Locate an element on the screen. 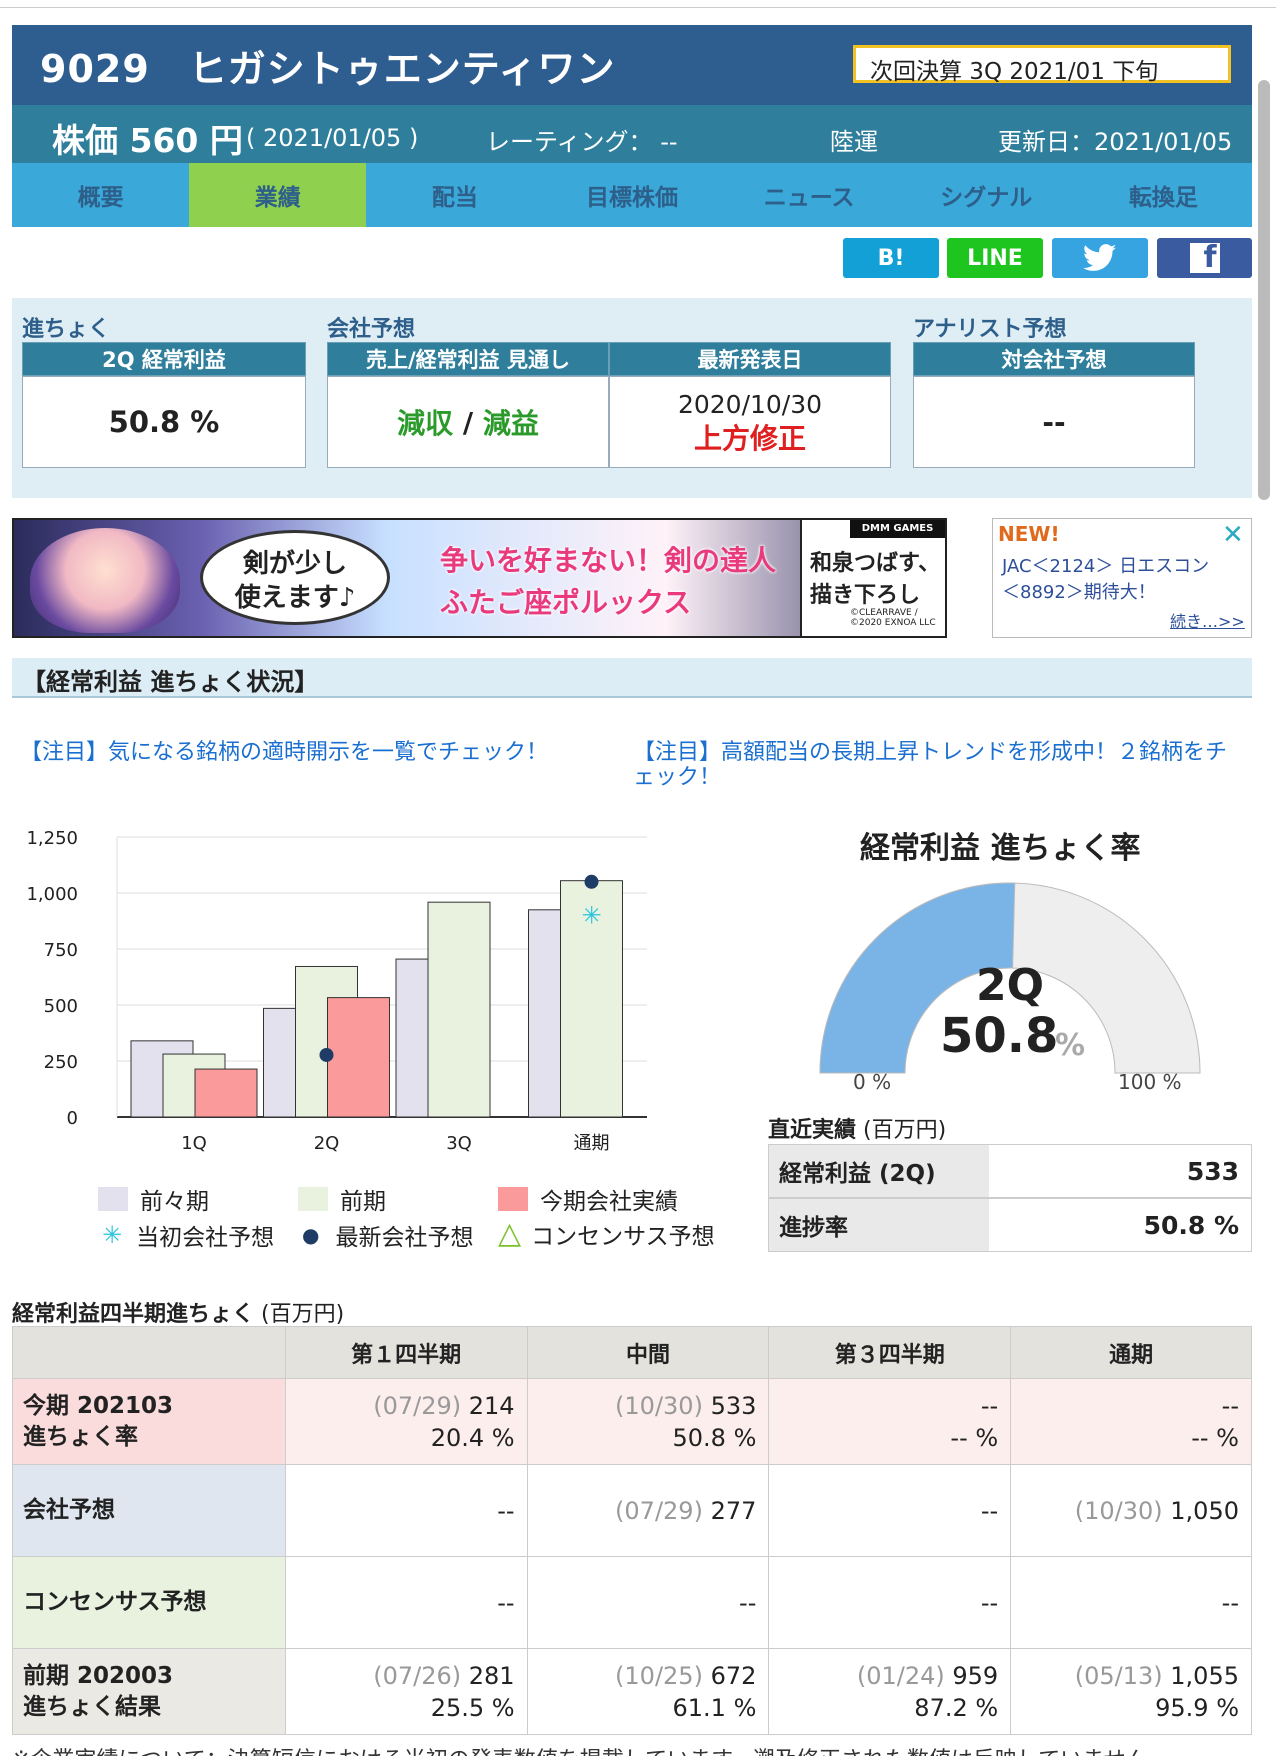  facebook-icon: f is located at coordinates (1204, 258).